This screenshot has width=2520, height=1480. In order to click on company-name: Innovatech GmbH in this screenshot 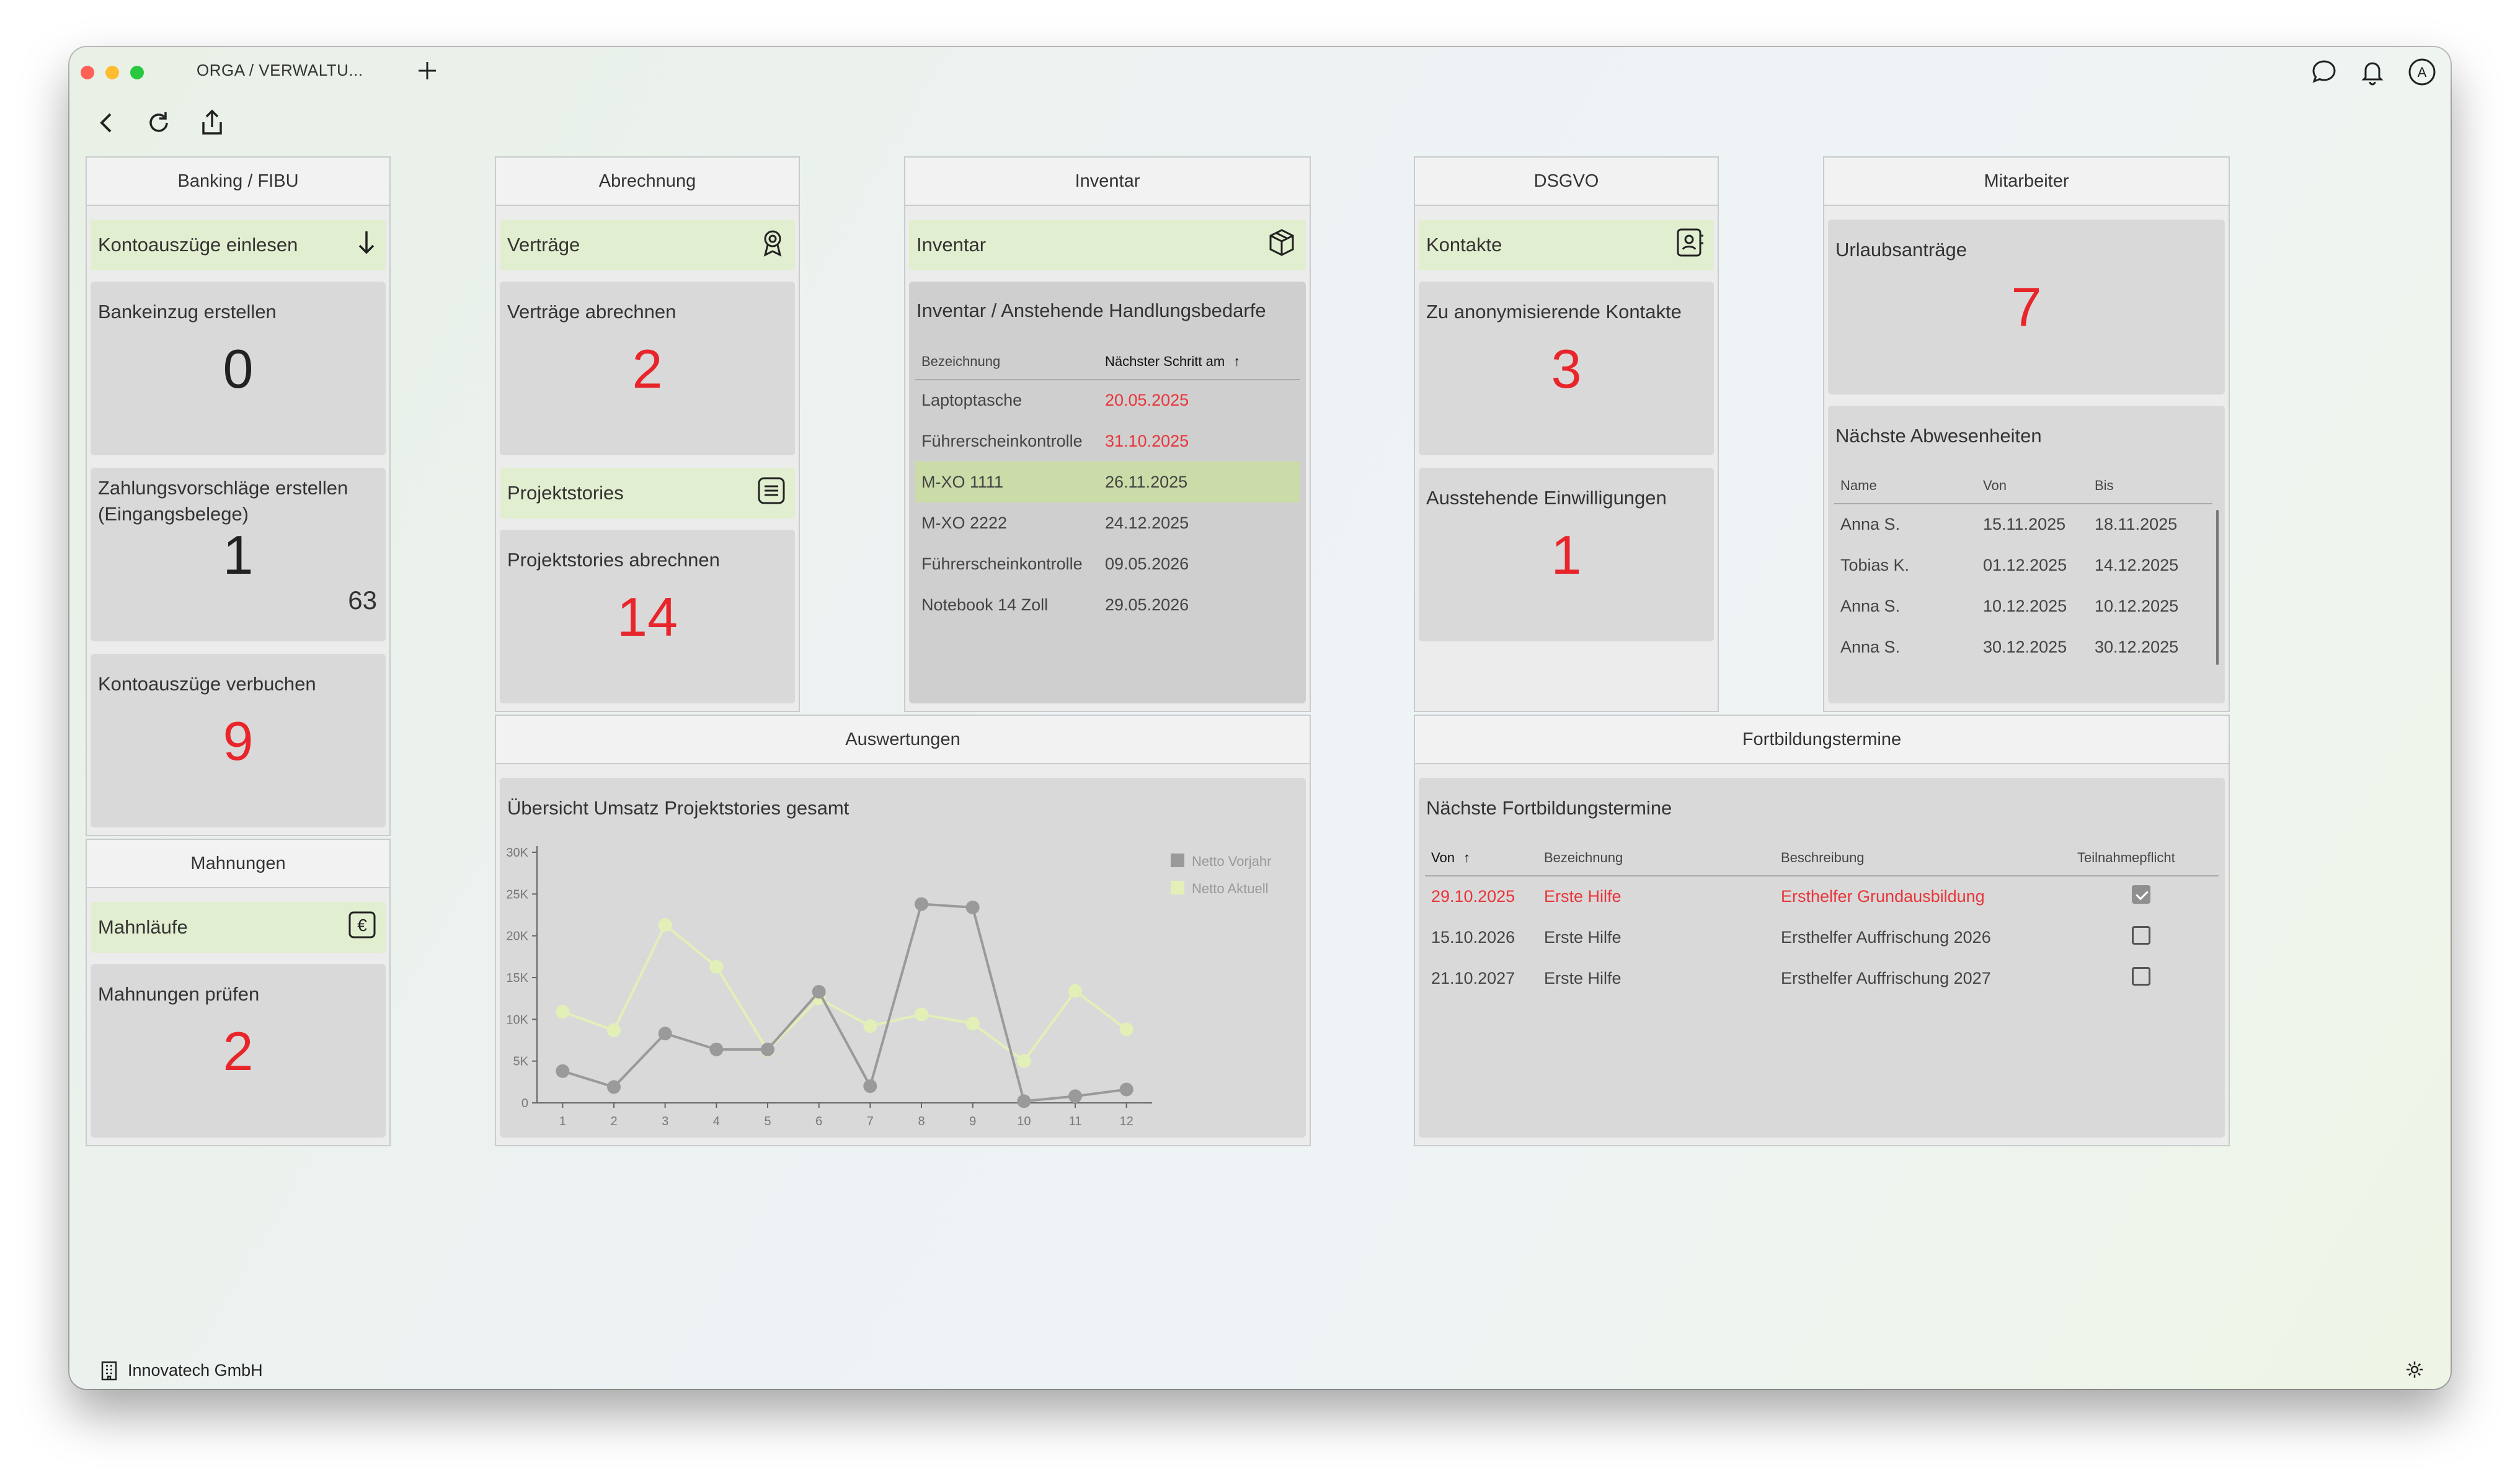, I will do `click(195, 1370)`.